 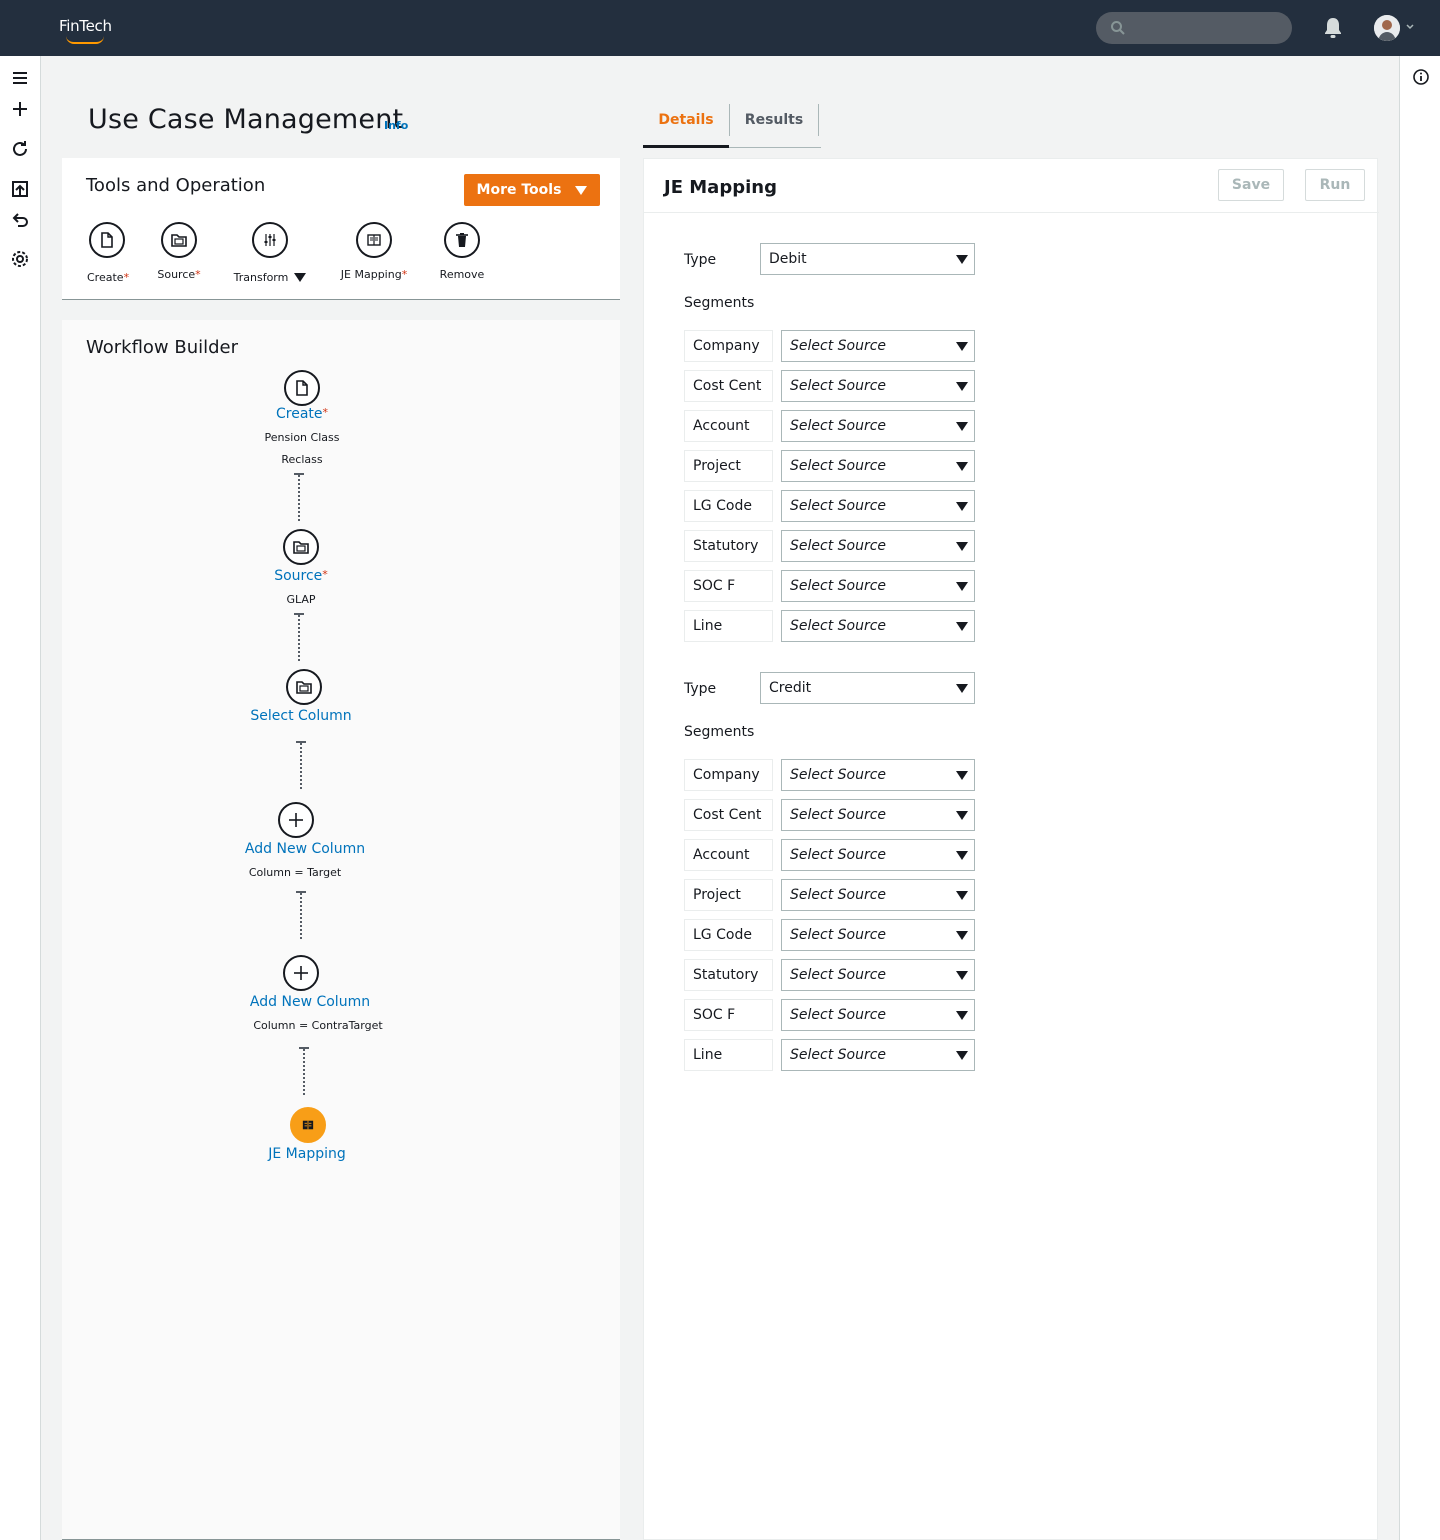 I want to click on refresh-icon, so click(x=20, y=149).